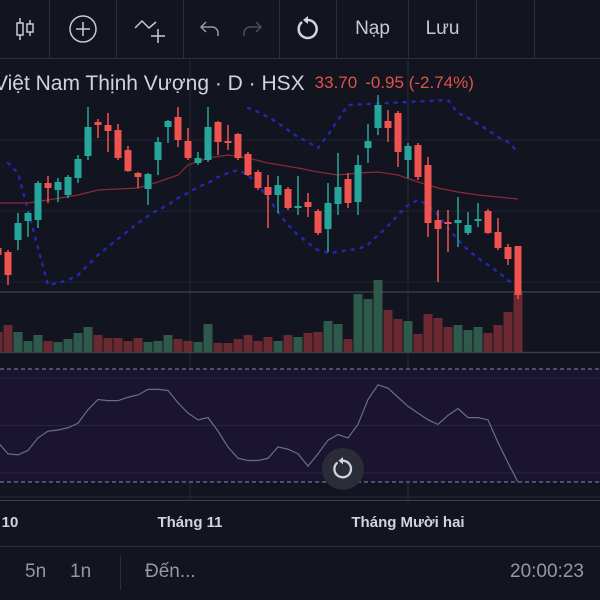 The width and height of the screenshot is (600, 600). I want to click on range-1d-button: 1n, so click(80, 572).